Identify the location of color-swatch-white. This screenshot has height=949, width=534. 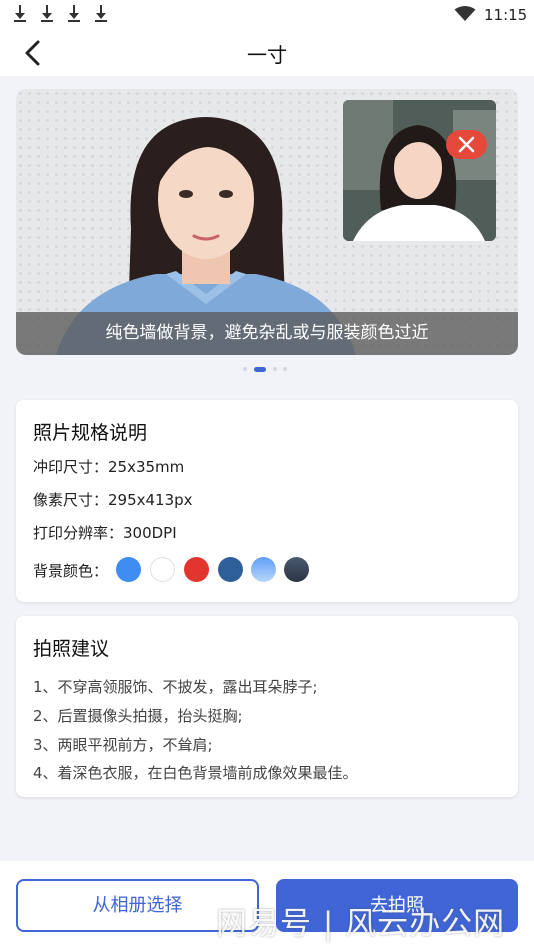
(162, 569).